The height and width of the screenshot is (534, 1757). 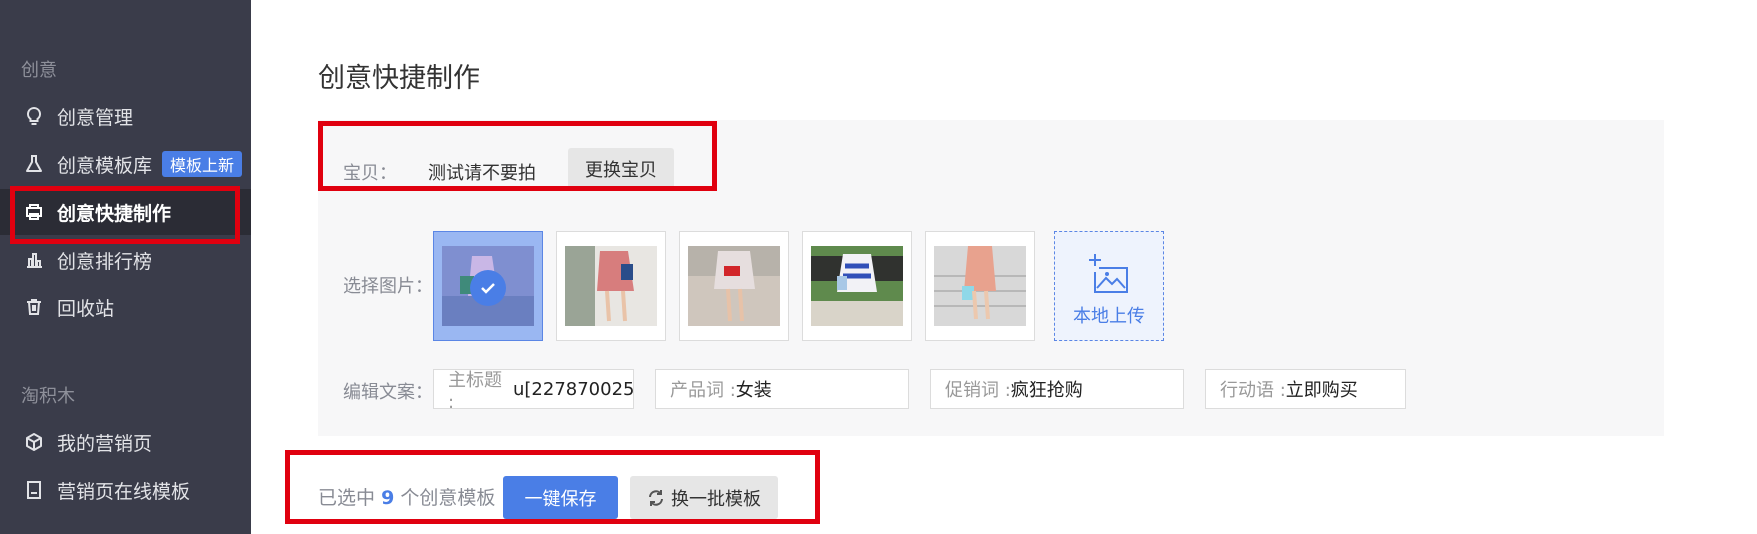 I want to click on selected-prefix: 已选中, so click(x=347, y=498).